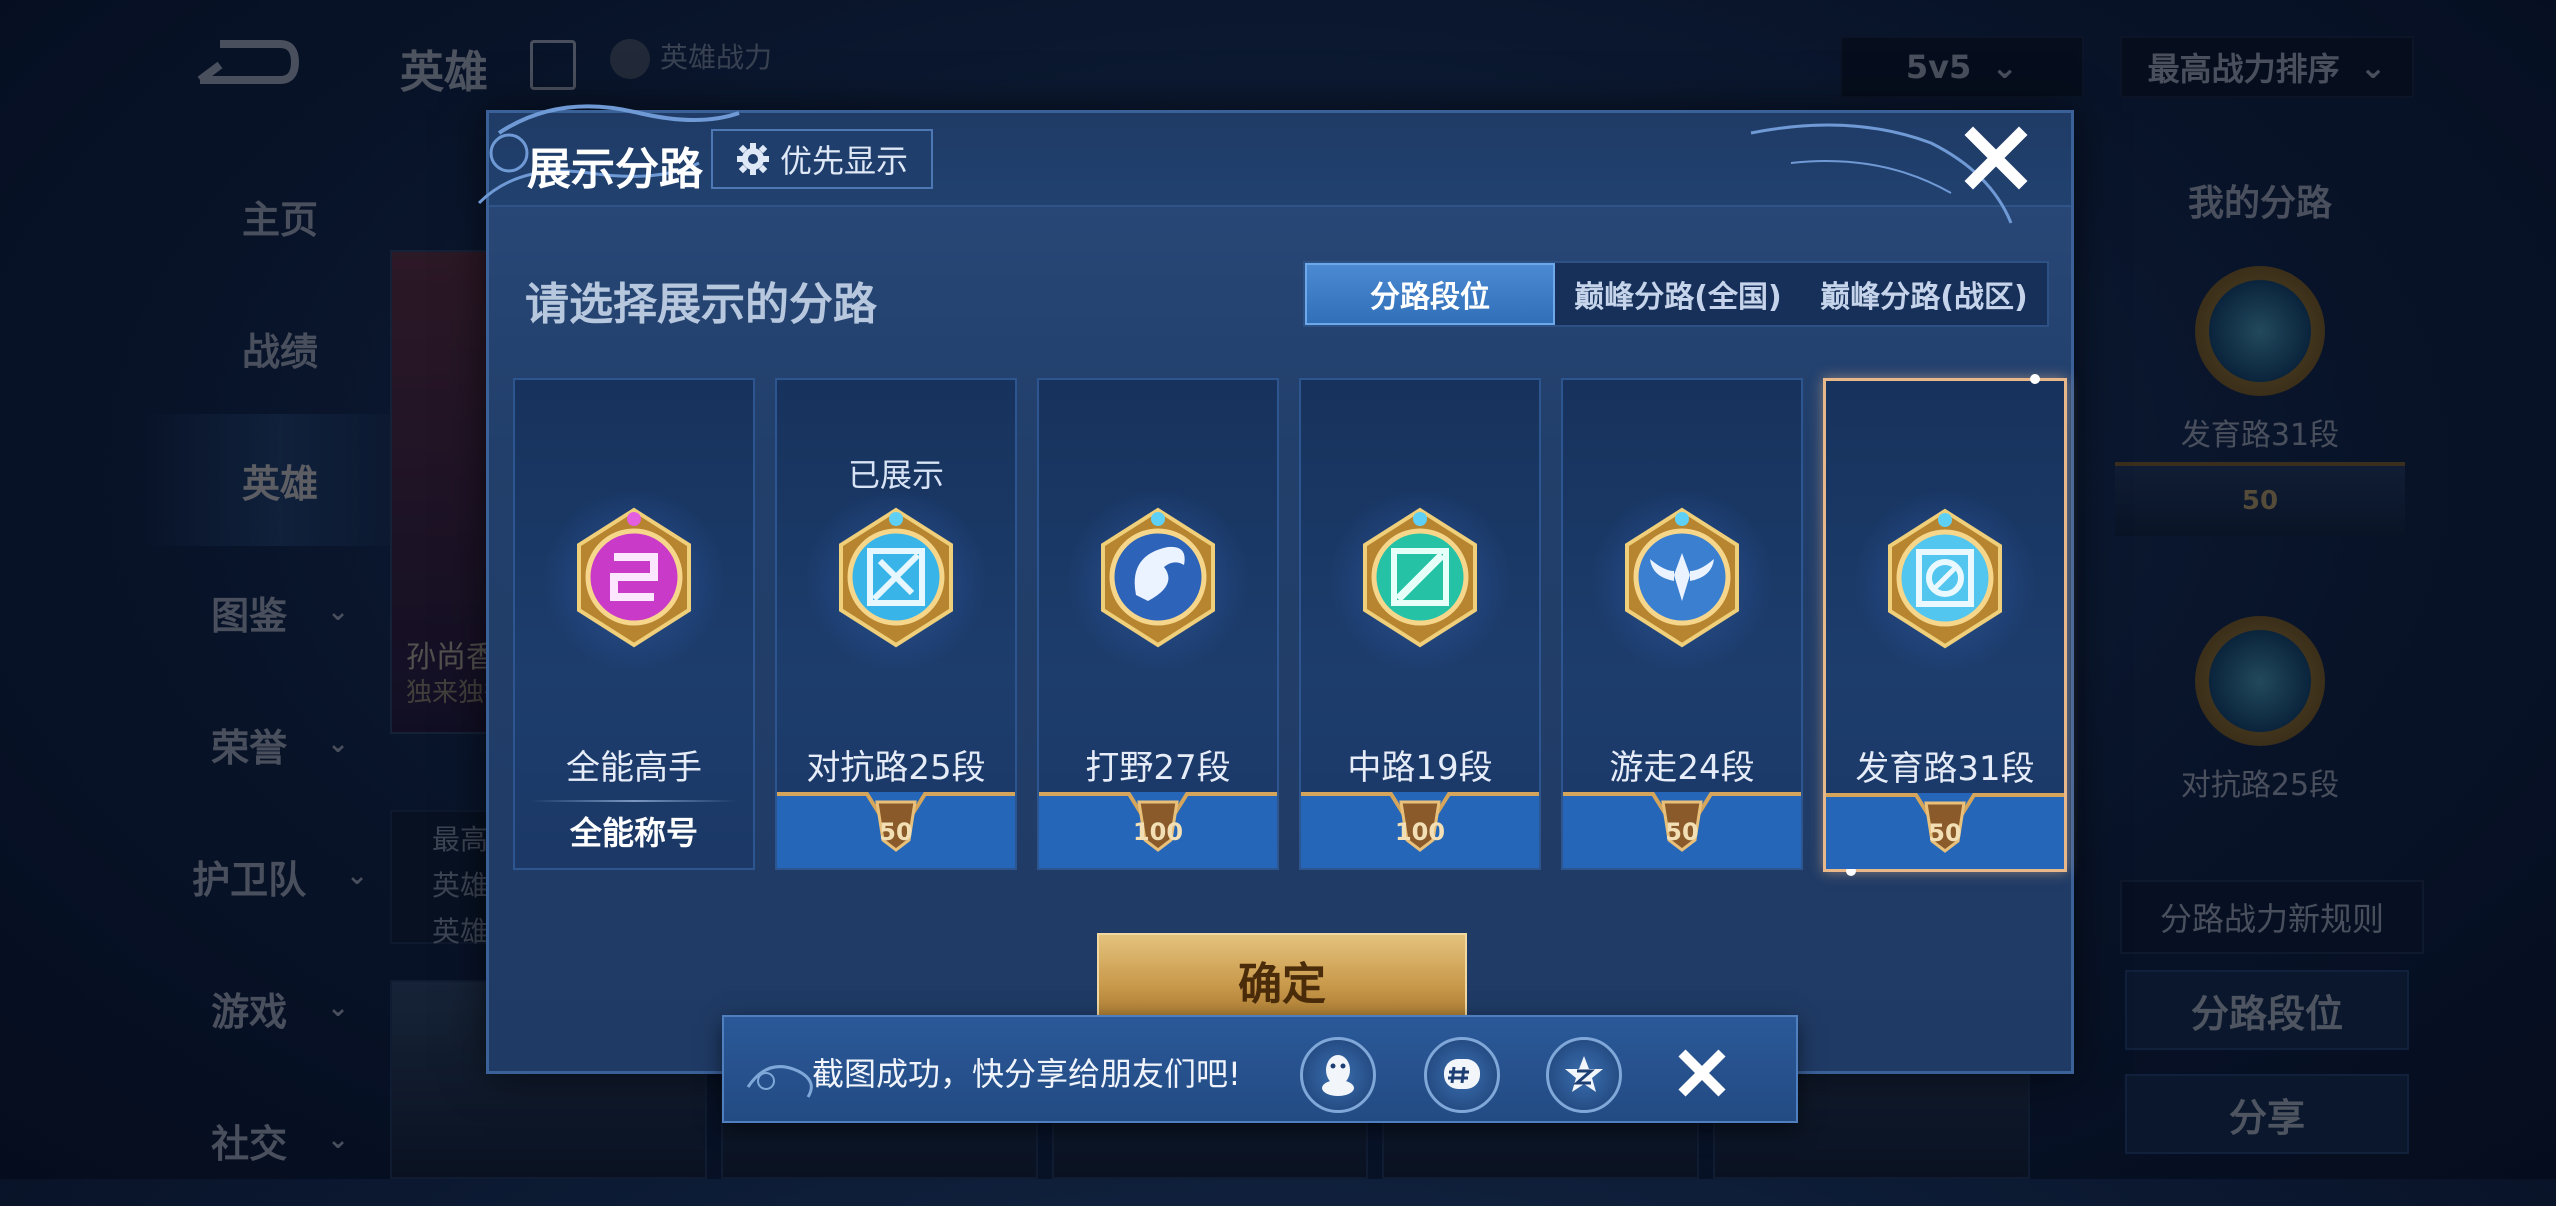  Describe the element at coordinates (752, 159) in the screenshot. I see `gear-icon` at that location.